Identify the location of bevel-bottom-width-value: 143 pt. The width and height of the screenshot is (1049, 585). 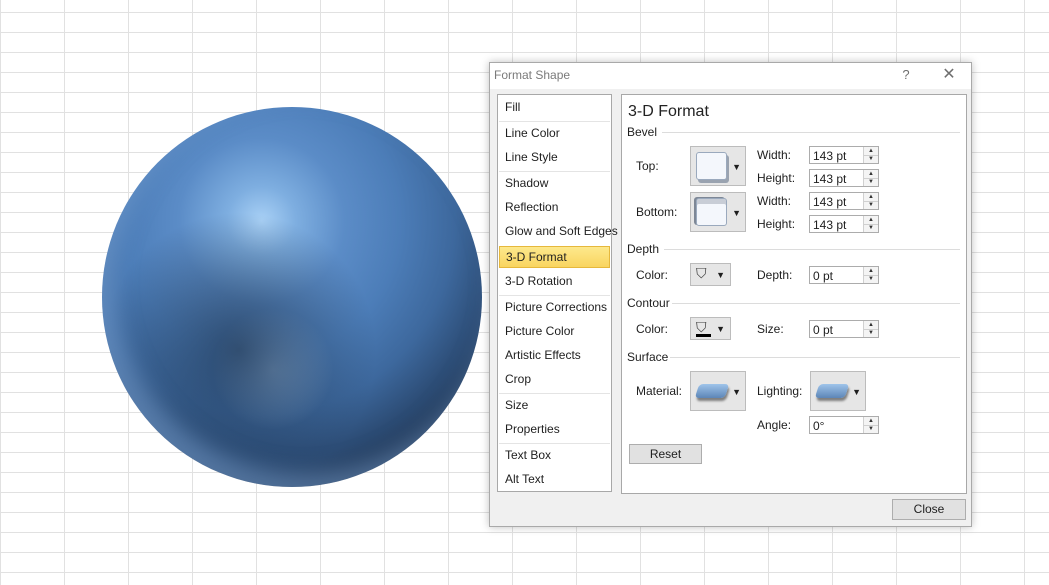
(830, 202).